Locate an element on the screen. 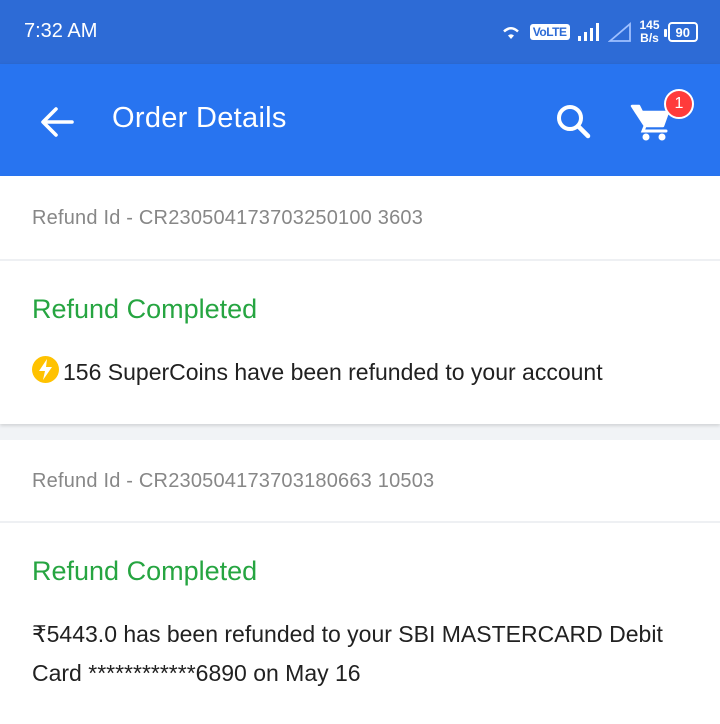 The width and height of the screenshot is (720, 724). page-title: Order Details is located at coordinates (199, 118).